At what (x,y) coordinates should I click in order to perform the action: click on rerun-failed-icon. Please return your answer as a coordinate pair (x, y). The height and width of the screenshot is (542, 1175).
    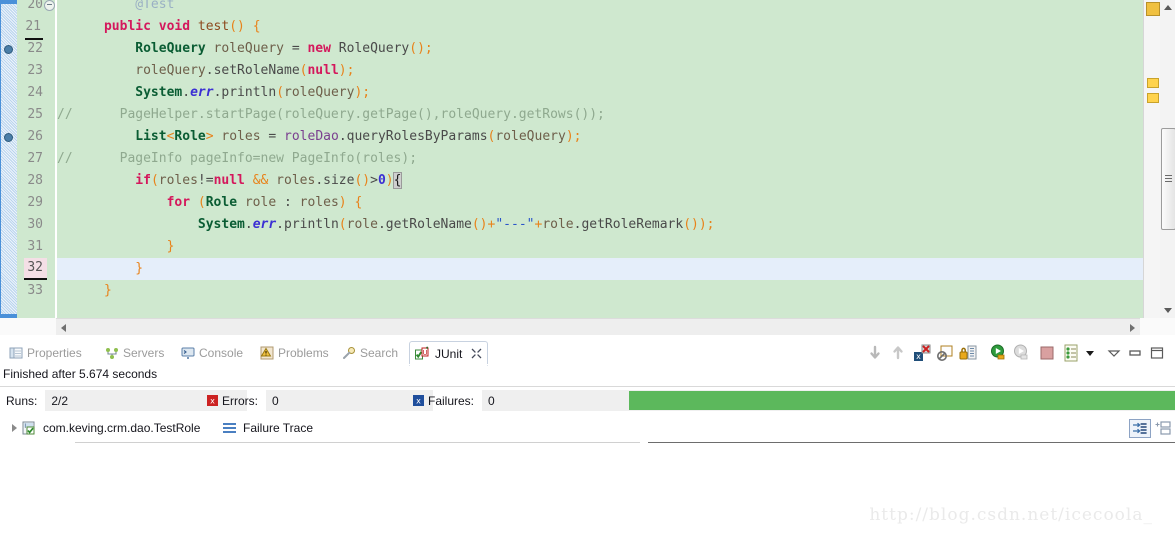
    Looking at the image, I should click on (1022, 353).